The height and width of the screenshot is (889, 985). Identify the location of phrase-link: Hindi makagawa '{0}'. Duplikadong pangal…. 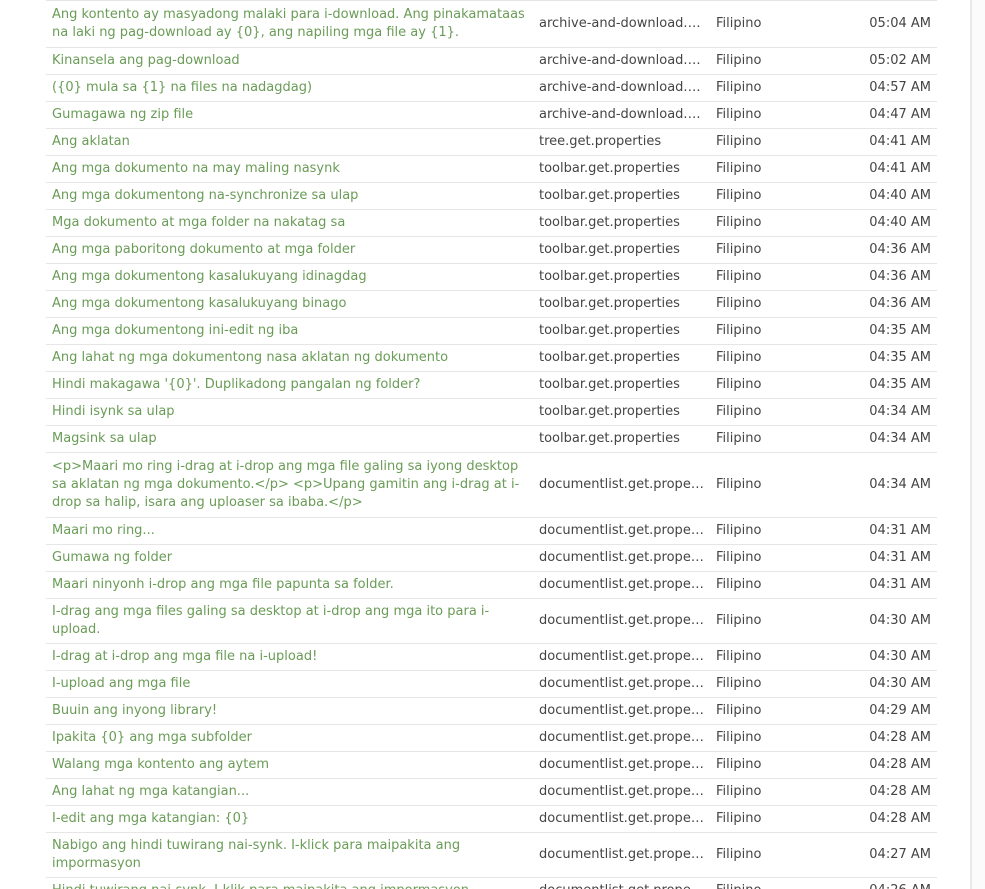
(236, 384).